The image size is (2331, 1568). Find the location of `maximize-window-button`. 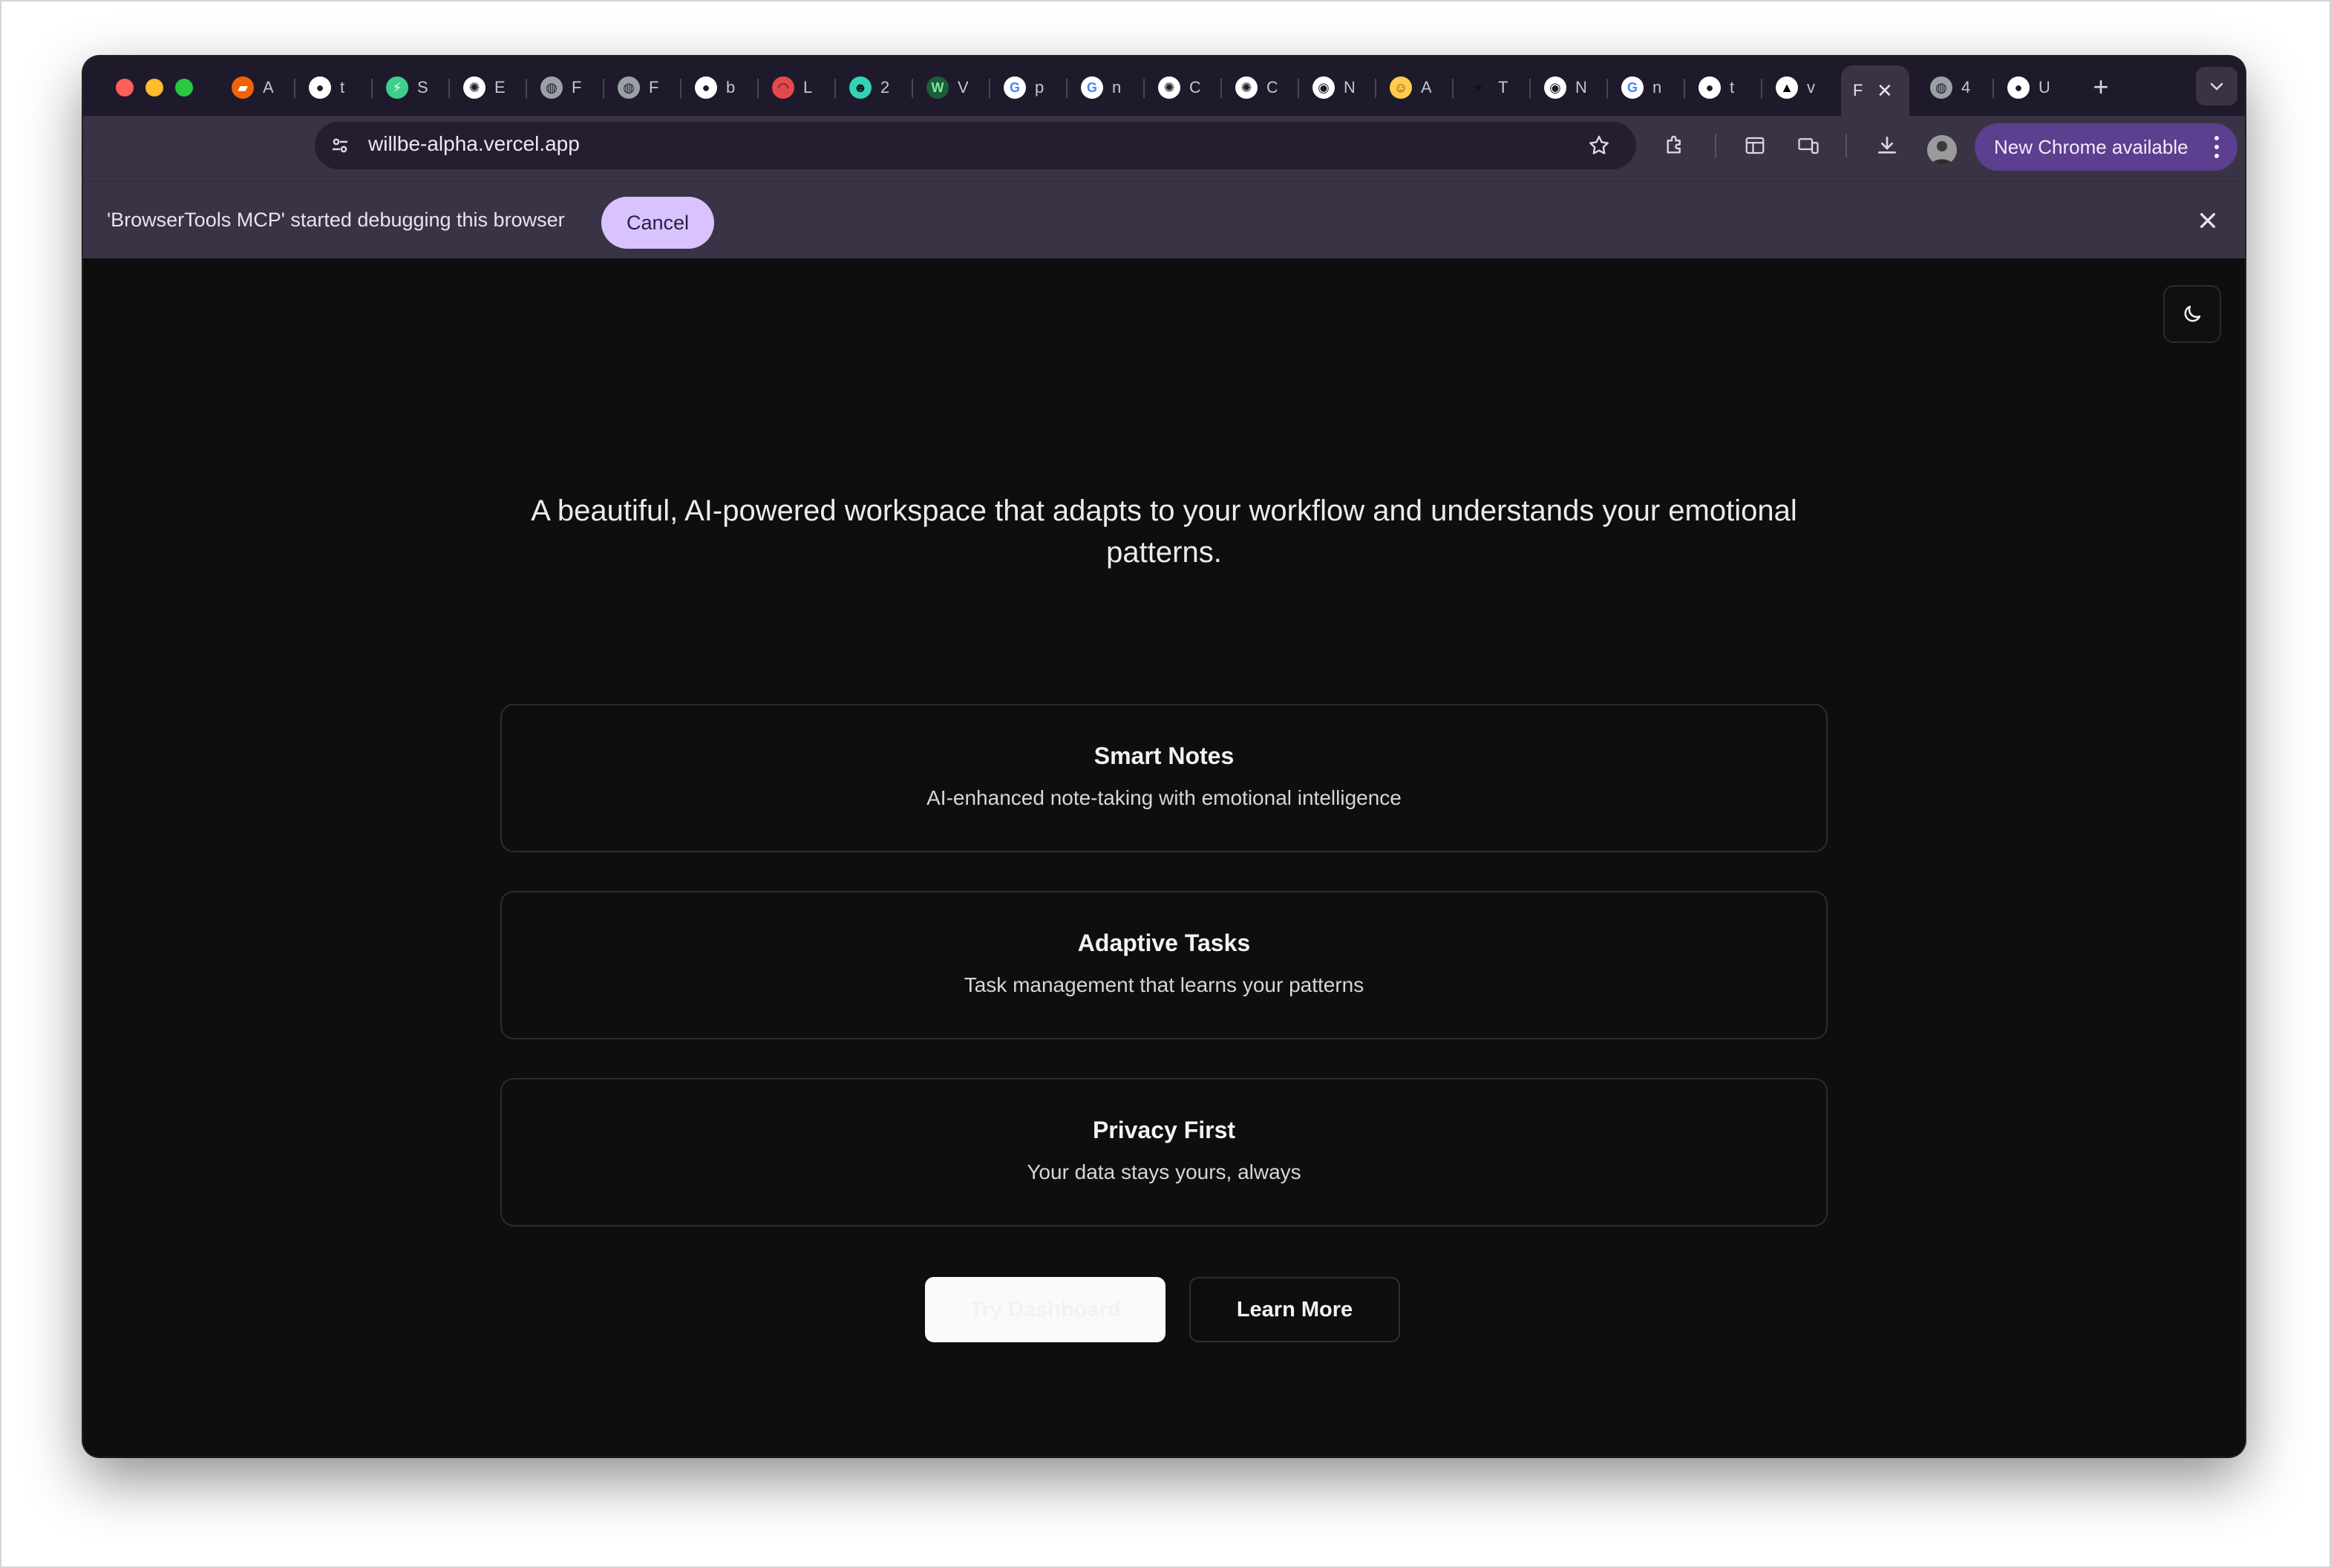

maximize-window-button is located at coordinates (184, 88).